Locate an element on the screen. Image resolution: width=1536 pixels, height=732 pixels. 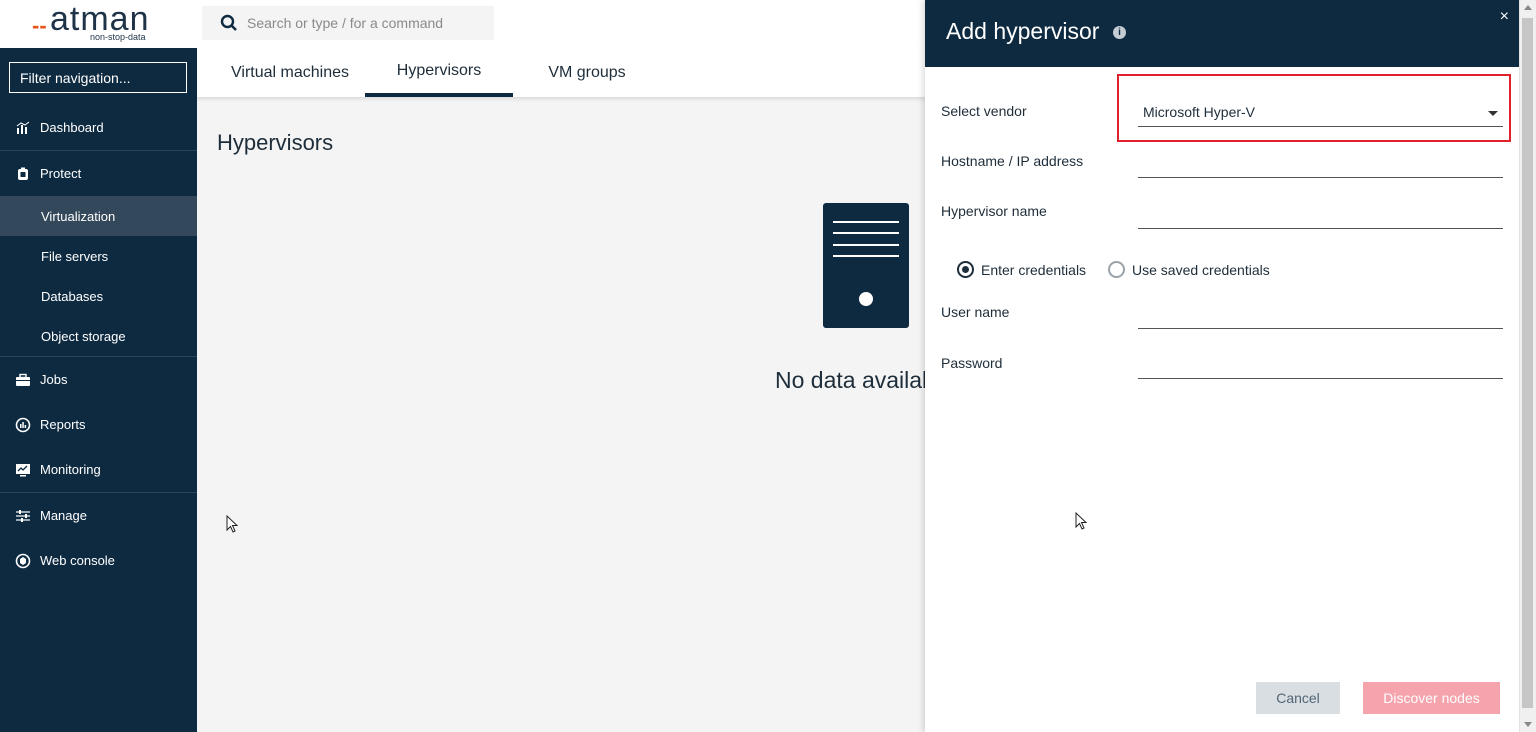
sidebar-item-label: Protect is located at coordinates (61, 173).